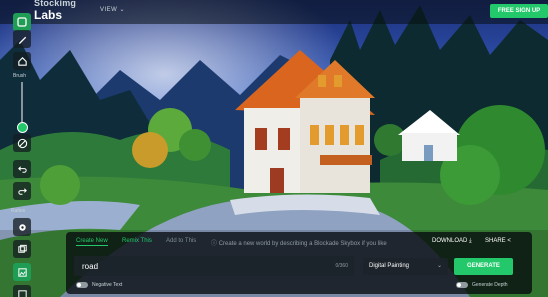 The image size is (548, 297). I want to click on brush-button, so click(22, 39).